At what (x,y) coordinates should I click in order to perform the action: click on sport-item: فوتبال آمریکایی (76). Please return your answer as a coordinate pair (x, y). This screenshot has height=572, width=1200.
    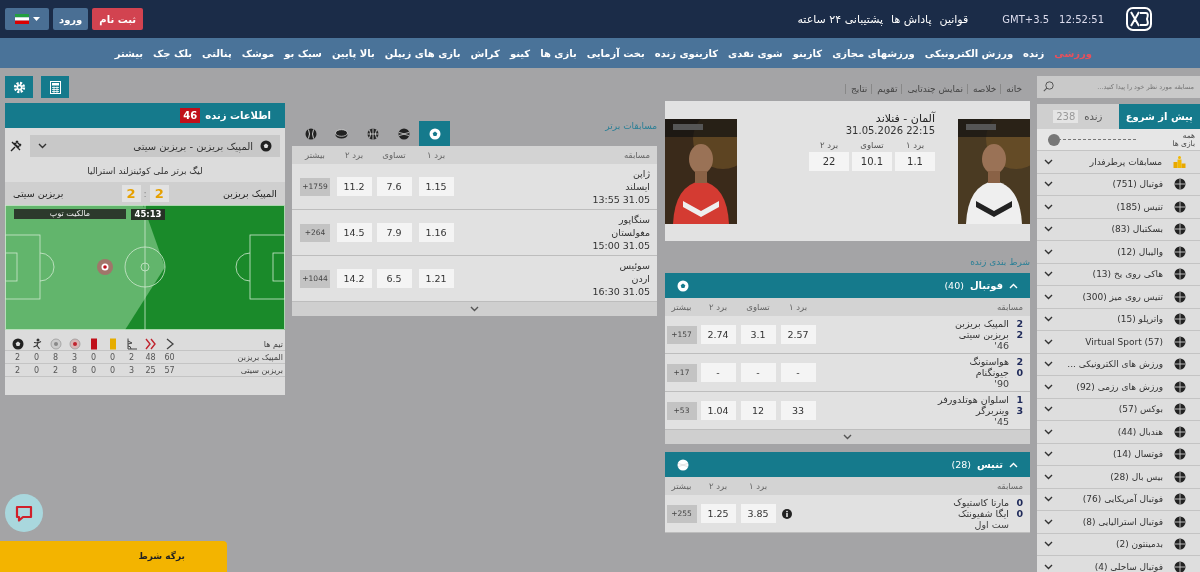
    Looking at the image, I should click on (1118, 498).